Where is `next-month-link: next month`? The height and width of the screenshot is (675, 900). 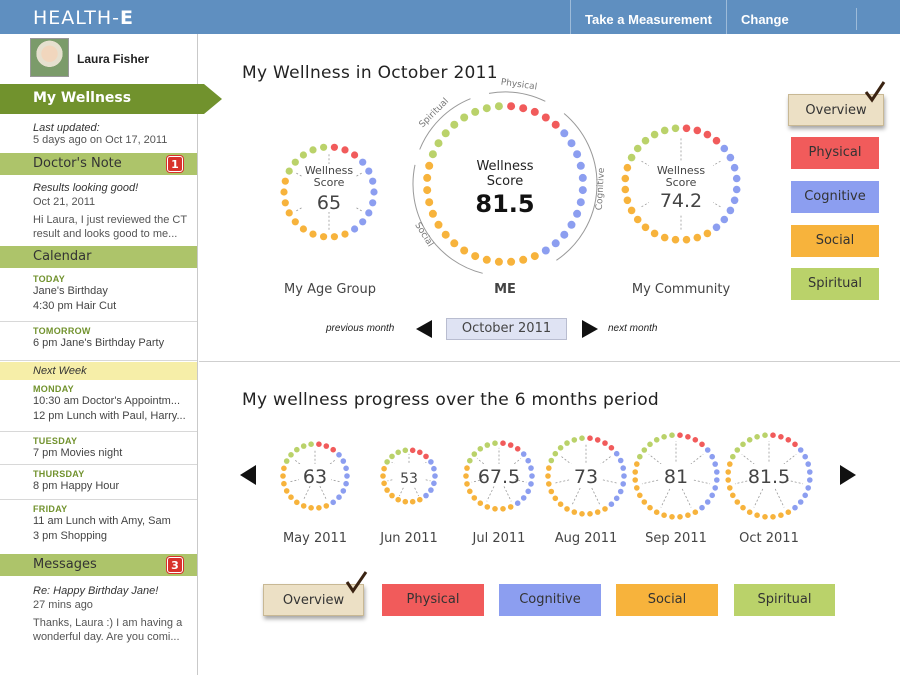
next-month-link: next month is located at coordinates (632, 328).